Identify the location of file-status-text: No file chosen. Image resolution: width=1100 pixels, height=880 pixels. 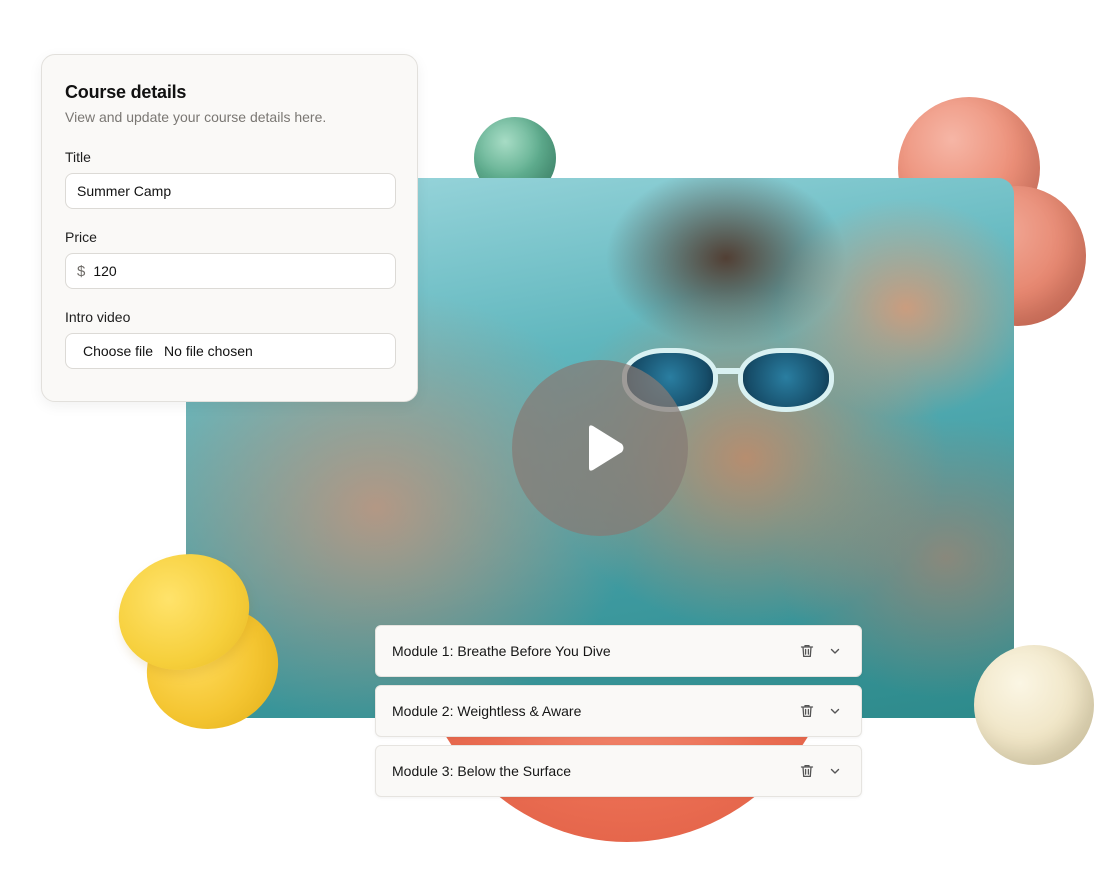
(208, 351).